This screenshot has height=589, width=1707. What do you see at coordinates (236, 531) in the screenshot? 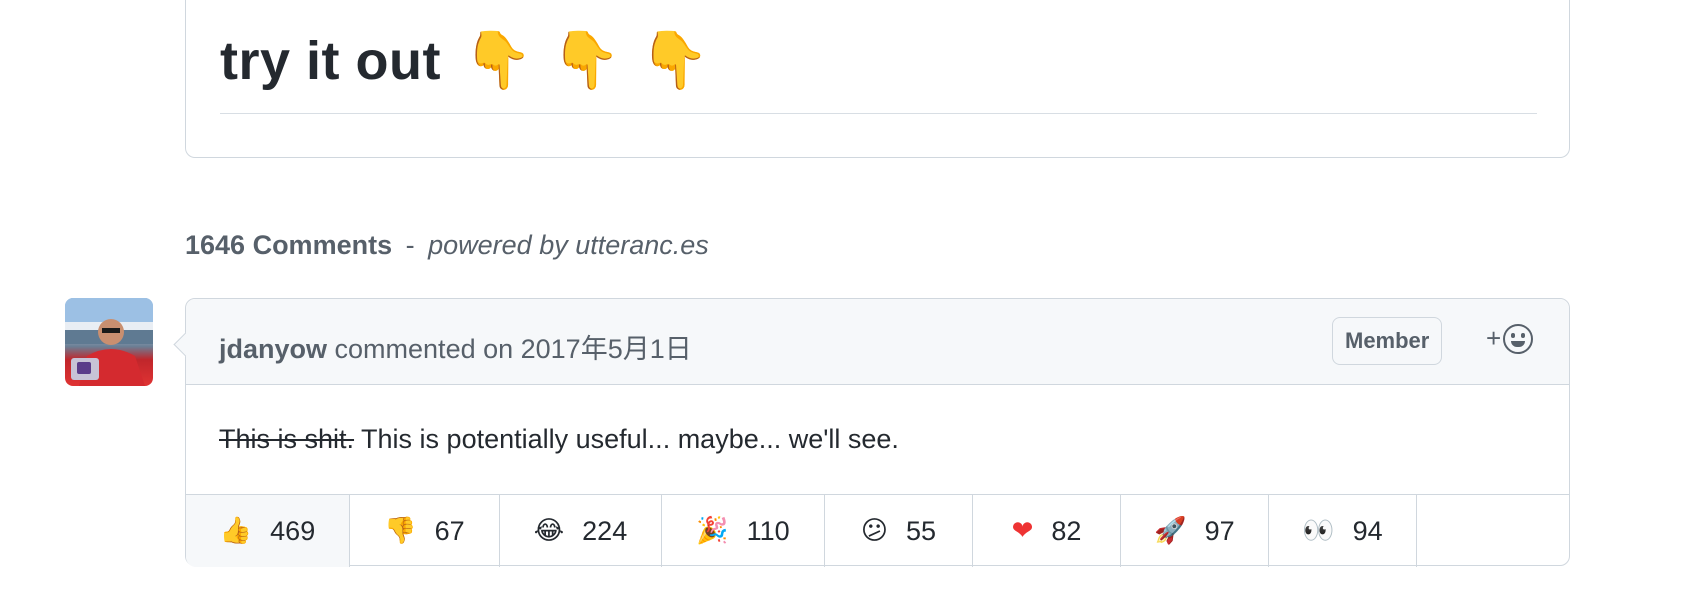
I see `thumbs-up-icon: 👍` at bounding box center [236, 531].